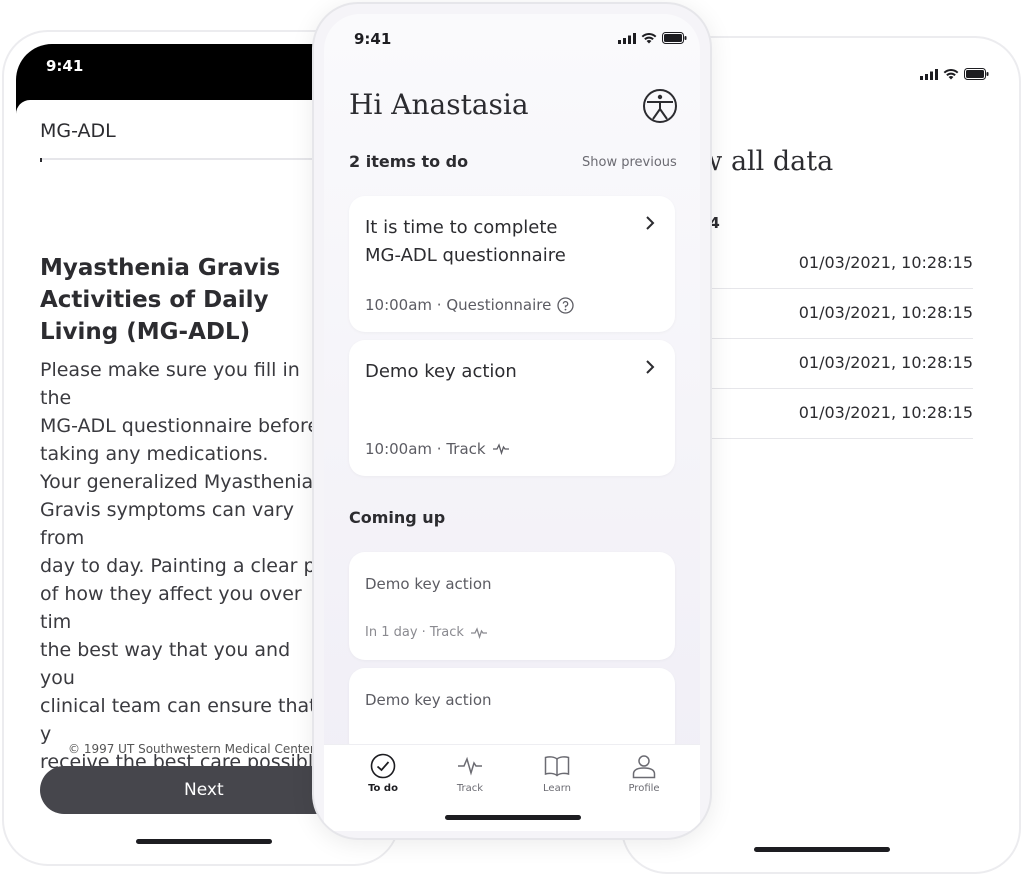 The image size is (1022, 875). What do you see at coordinates (660, 106) in the screenshot?
I see `accessibility-person-icon` at bounding box center [660, 106].